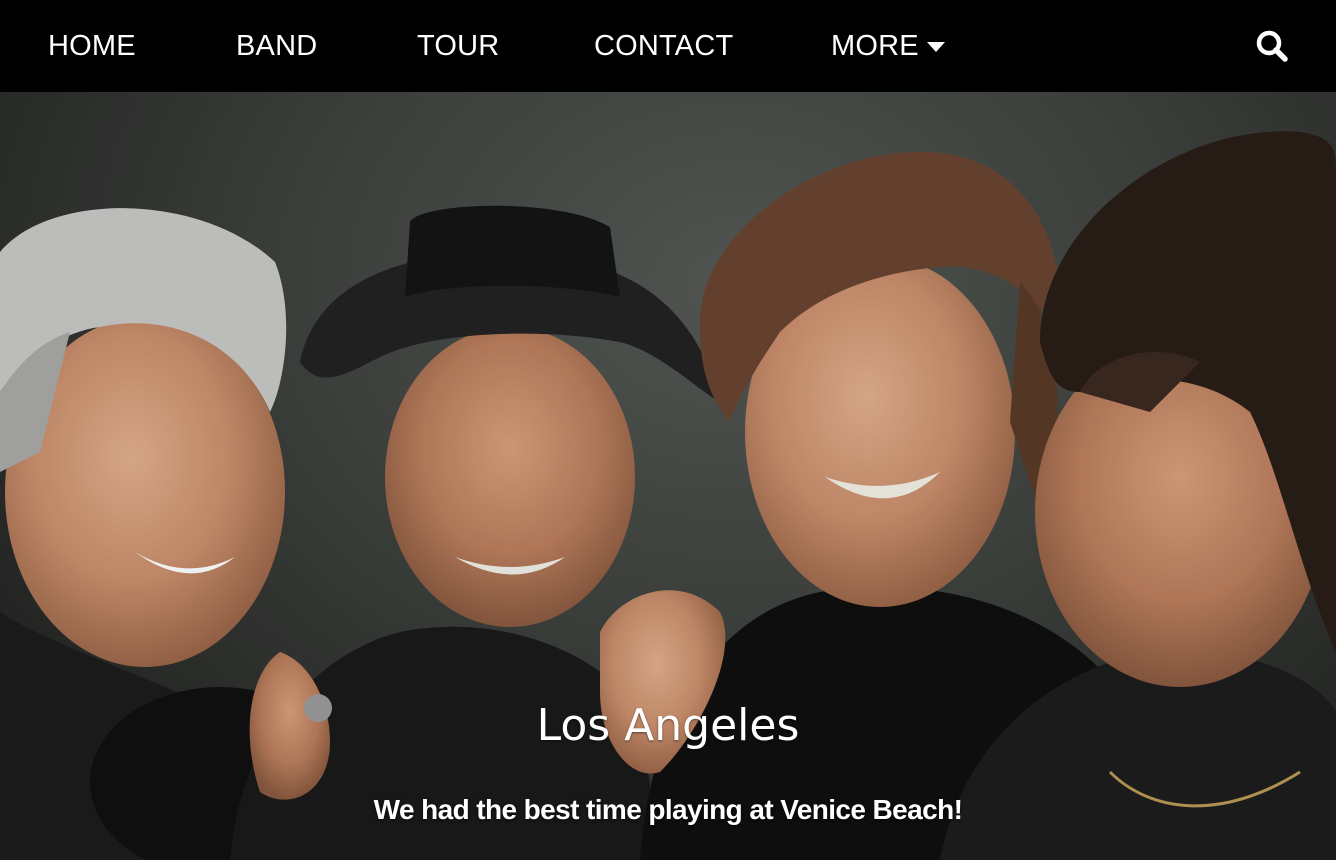 This screenshot has height=860, width=1336. I want to click on nav-more-dropdown: MORE, so click(888, 46).